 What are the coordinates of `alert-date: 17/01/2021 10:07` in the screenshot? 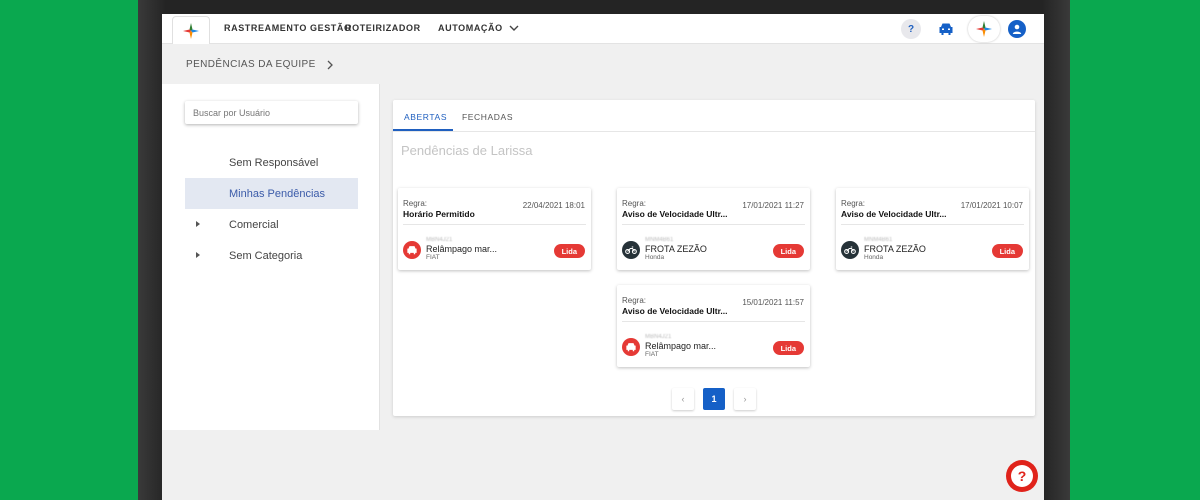 It's located at (991, 205).